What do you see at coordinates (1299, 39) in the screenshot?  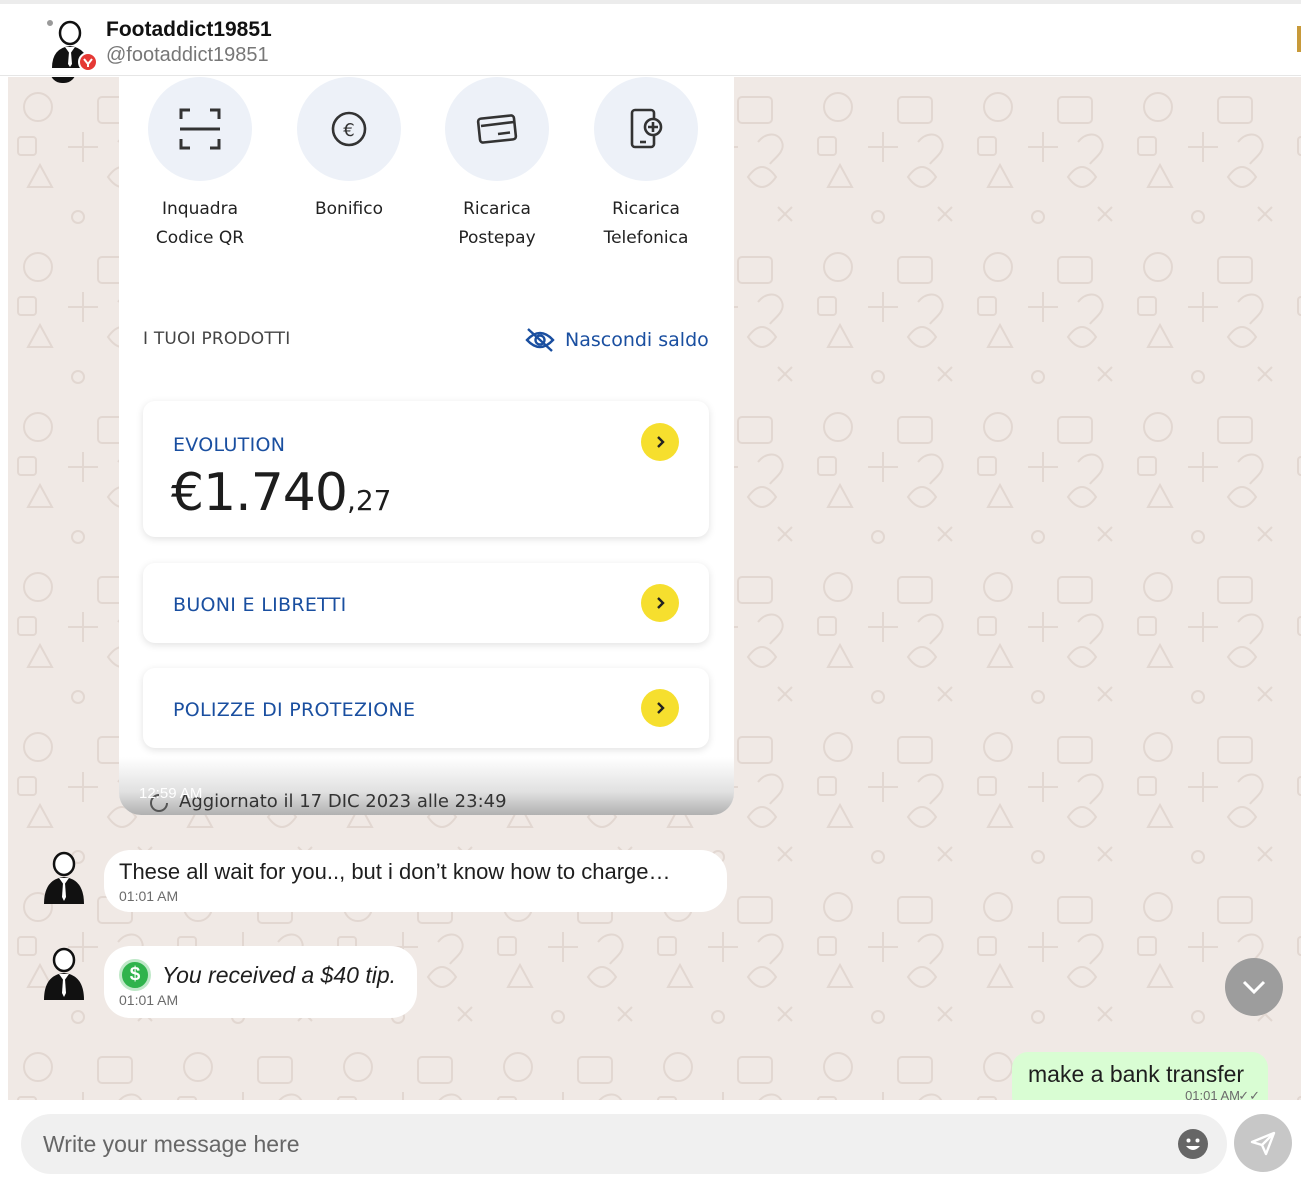 I see `header-menu-edge` at bounding box center [1299, 39].